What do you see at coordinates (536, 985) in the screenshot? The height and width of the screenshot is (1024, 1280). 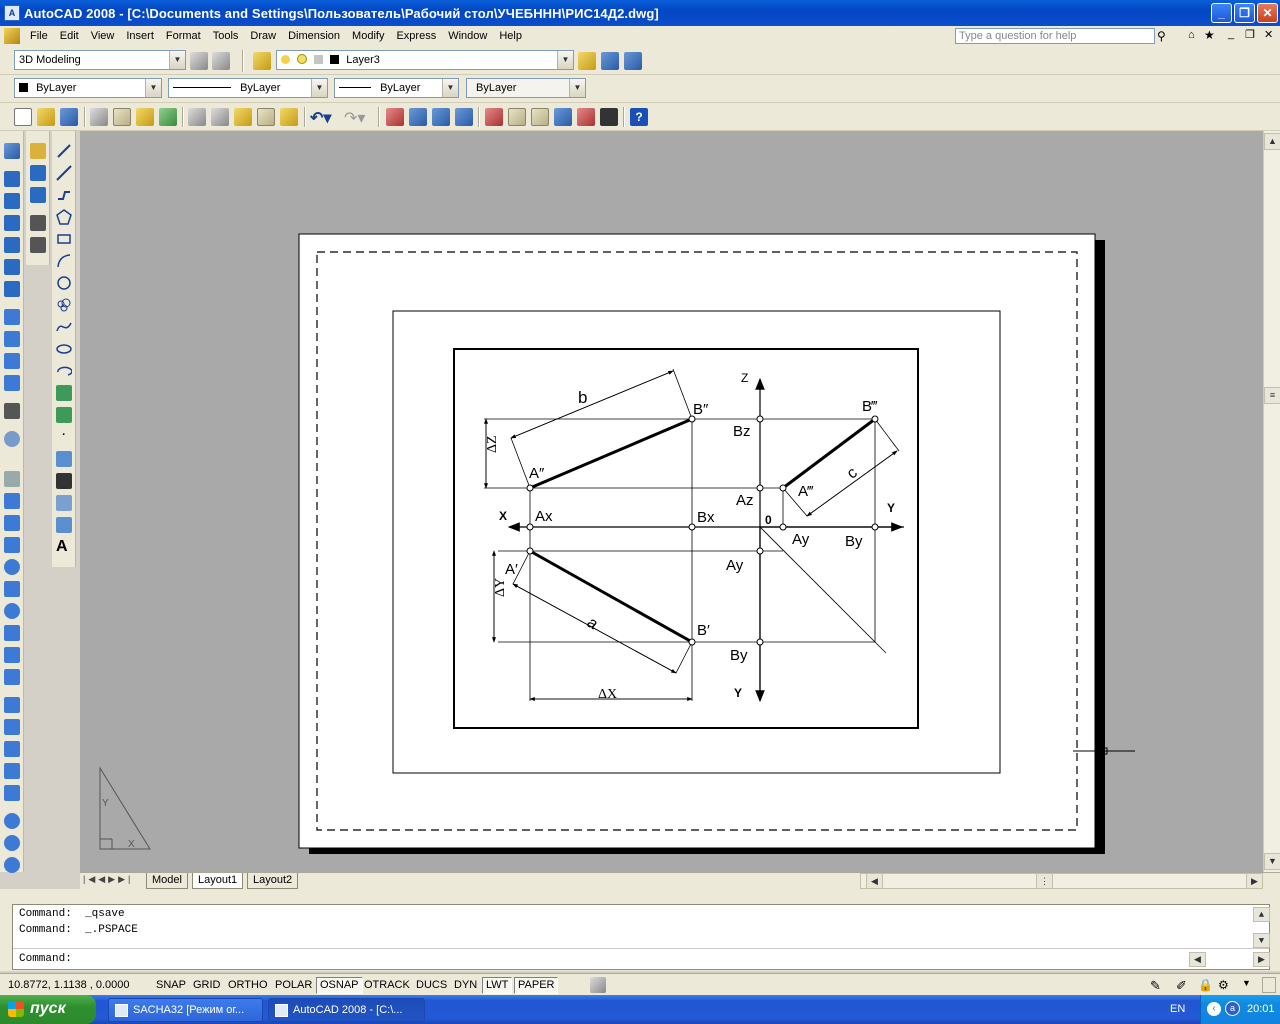 I see `paper-toggle: PAPER` at bounding box center [536, 985].